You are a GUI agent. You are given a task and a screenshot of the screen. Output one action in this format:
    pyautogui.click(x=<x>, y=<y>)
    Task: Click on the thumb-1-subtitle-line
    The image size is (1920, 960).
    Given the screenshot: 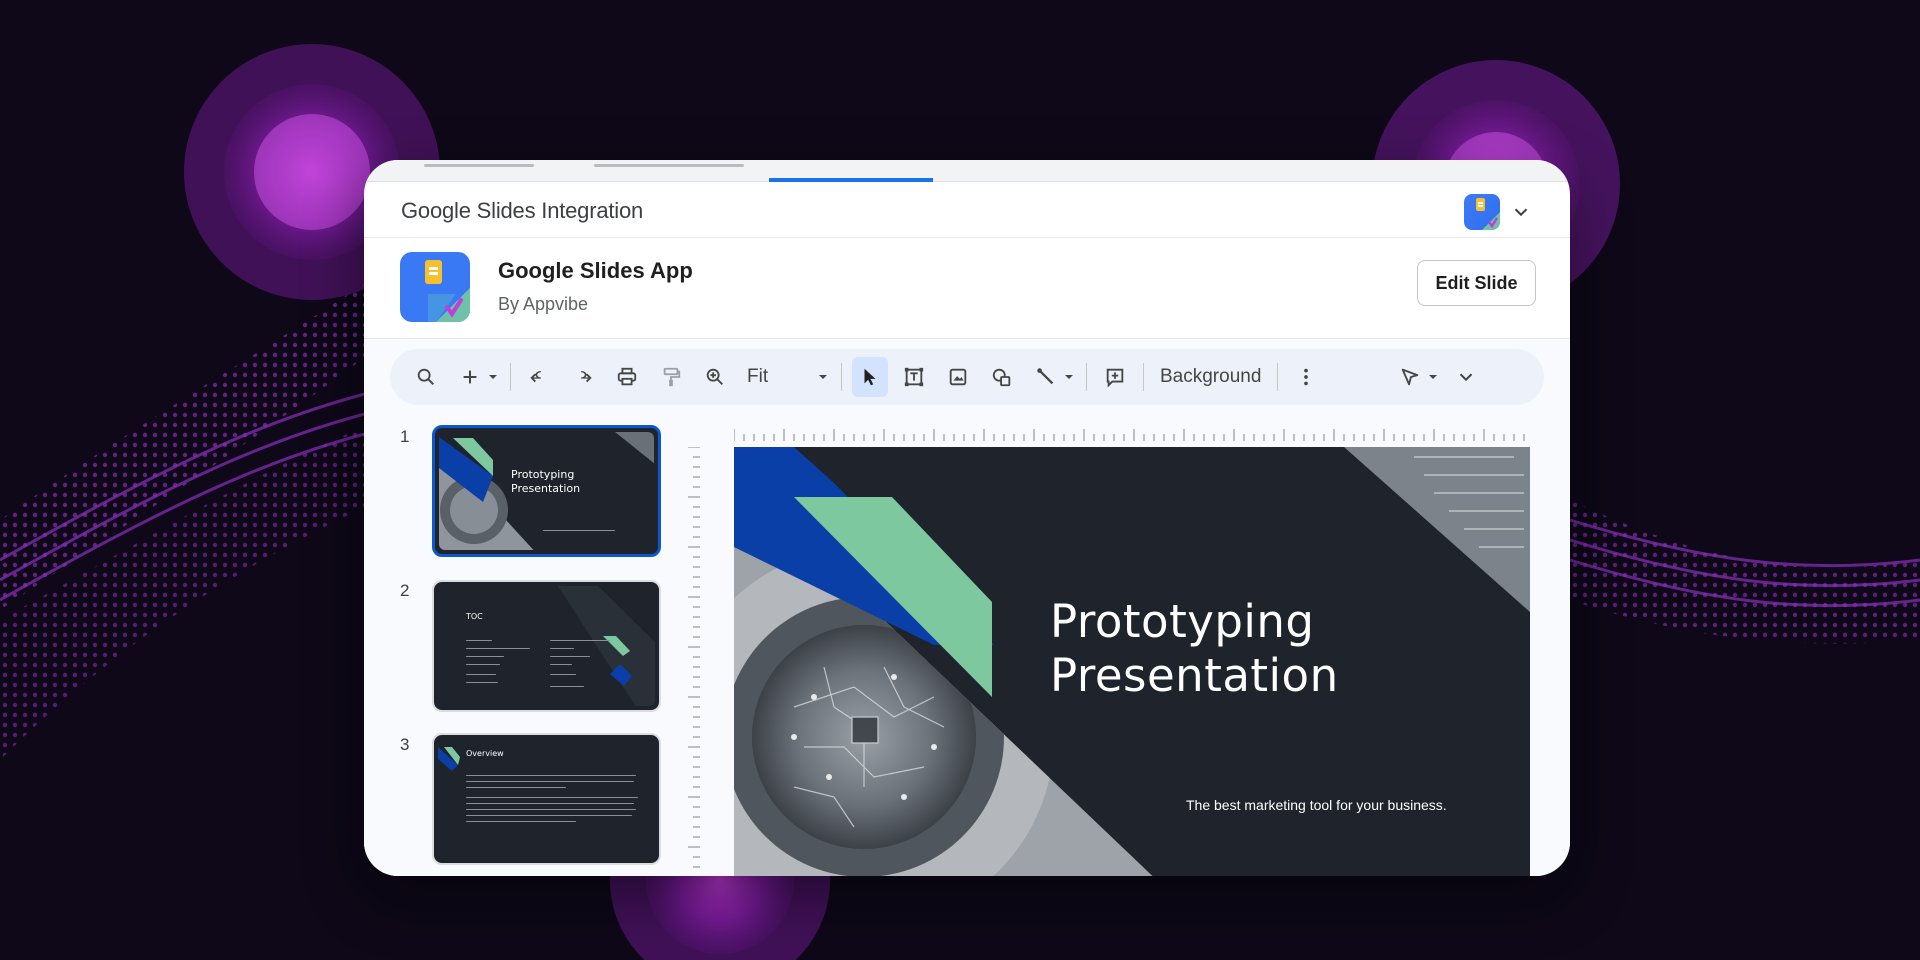 What is the action you would take?
    pyautogui.click(x=579, y=530)
    